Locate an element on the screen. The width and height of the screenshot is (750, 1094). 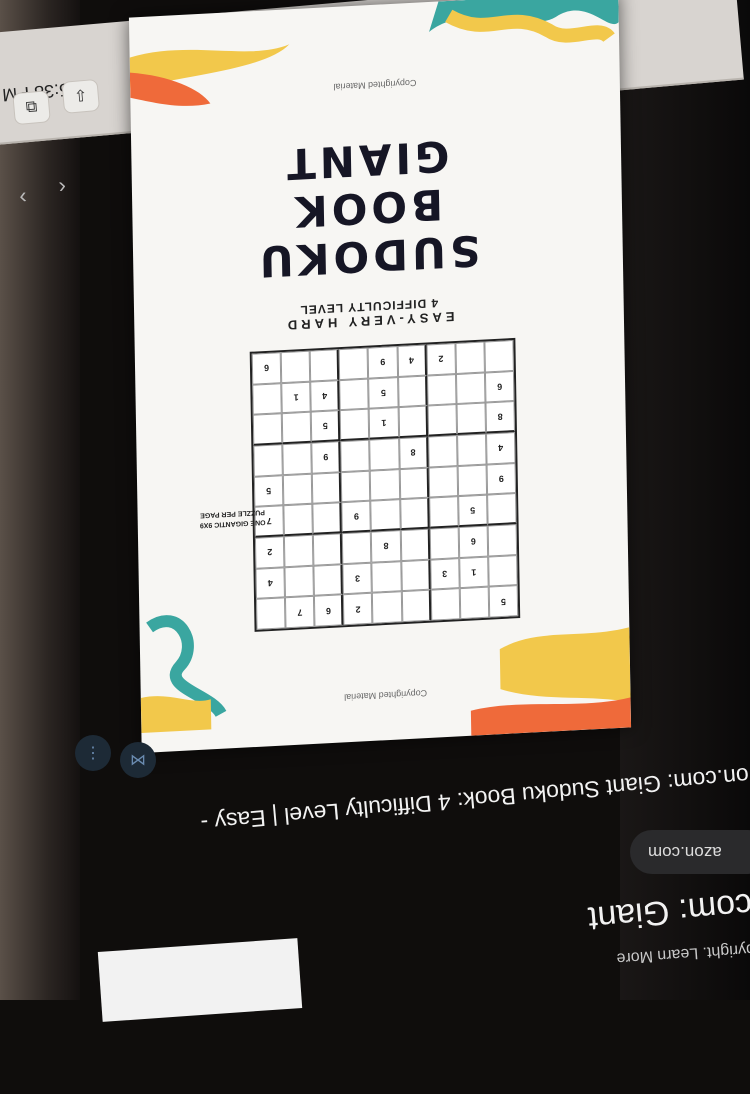
tabs-icon: ⧉ is located at coordinates (31, 107).